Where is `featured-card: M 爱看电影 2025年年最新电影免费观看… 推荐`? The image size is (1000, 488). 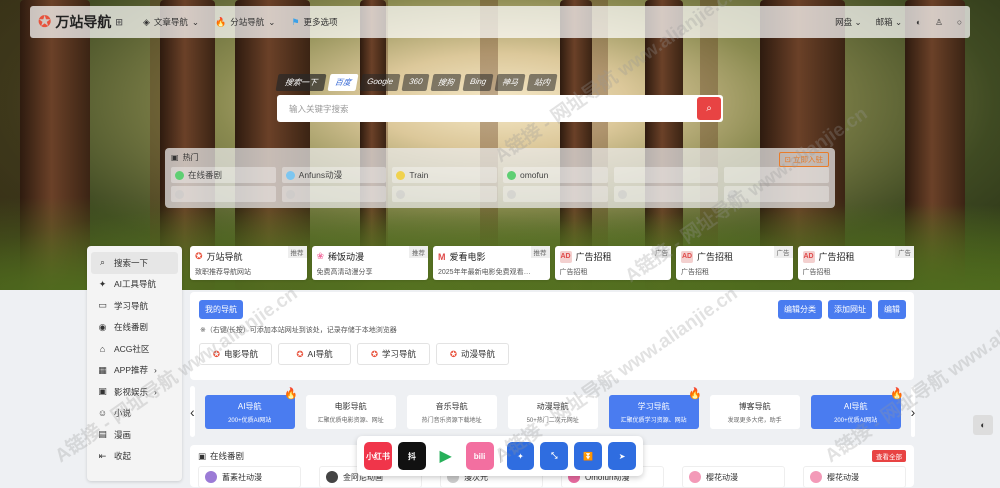 featured-card: M 爱看电影 2025年年最新电影免费观看… 推荐 is located at coordinates (491, 263).